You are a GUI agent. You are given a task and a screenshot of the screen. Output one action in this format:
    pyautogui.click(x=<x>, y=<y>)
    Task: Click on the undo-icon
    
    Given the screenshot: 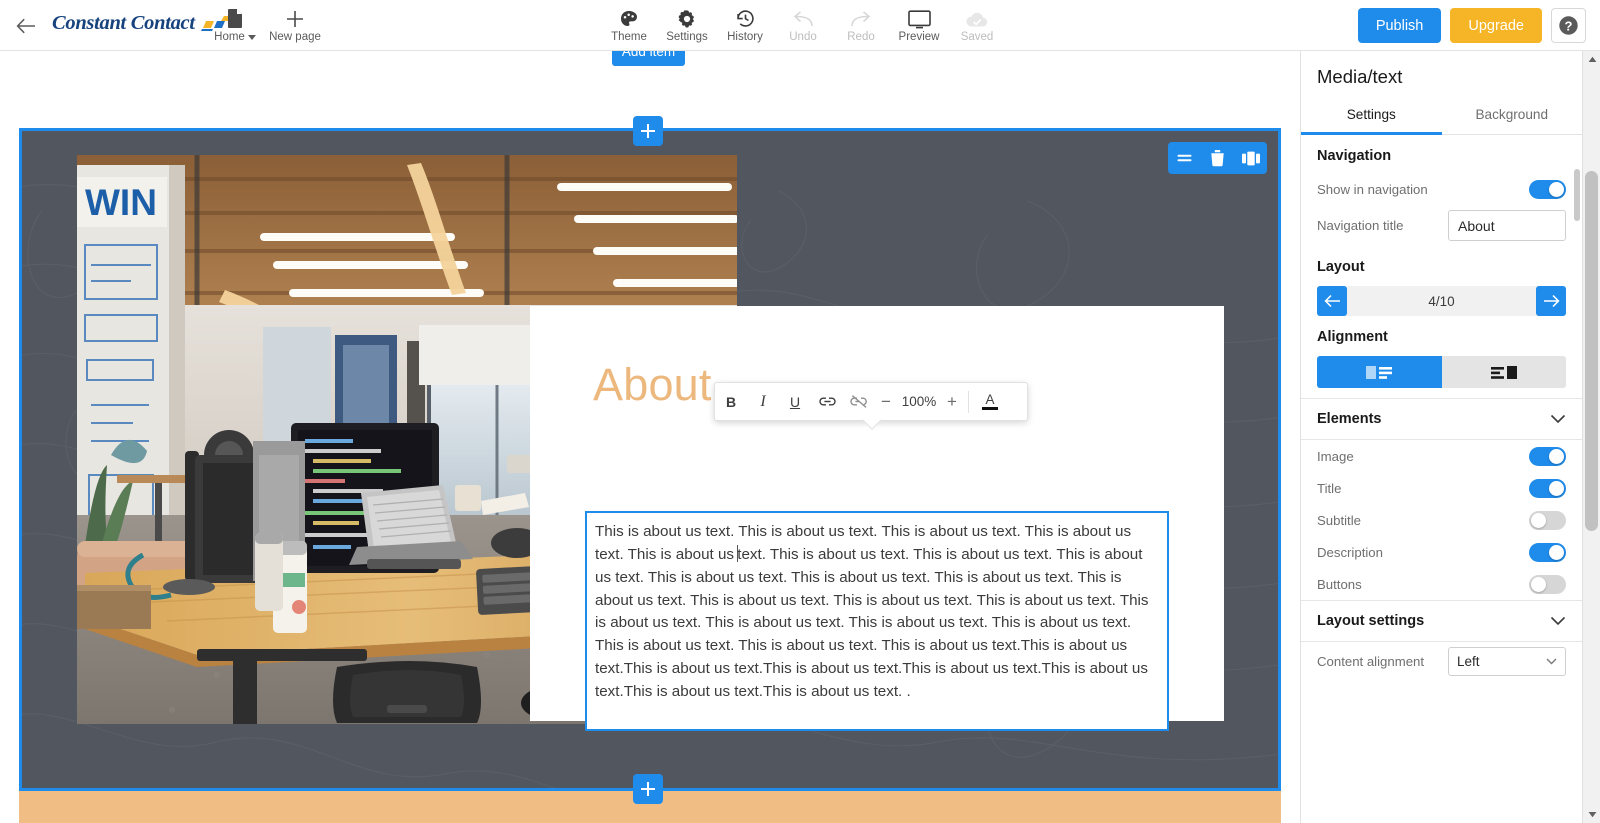 What is the action you would take?
    pyautogui.click(x=803, y=18)
    